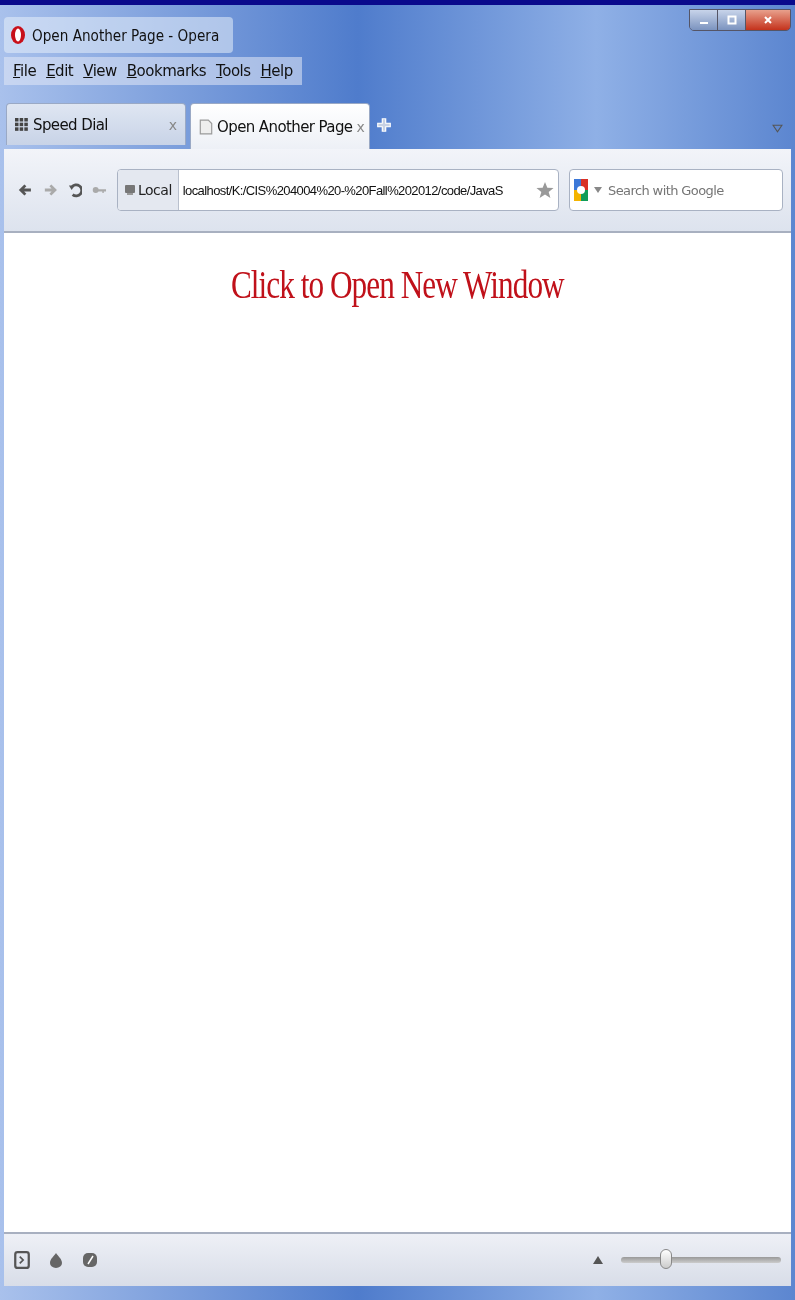 The image size is (795, 1300). What do you see at coordinates (704, 20) in the screenshot?
I see `minimize-button` at bounding box center [704, 20].